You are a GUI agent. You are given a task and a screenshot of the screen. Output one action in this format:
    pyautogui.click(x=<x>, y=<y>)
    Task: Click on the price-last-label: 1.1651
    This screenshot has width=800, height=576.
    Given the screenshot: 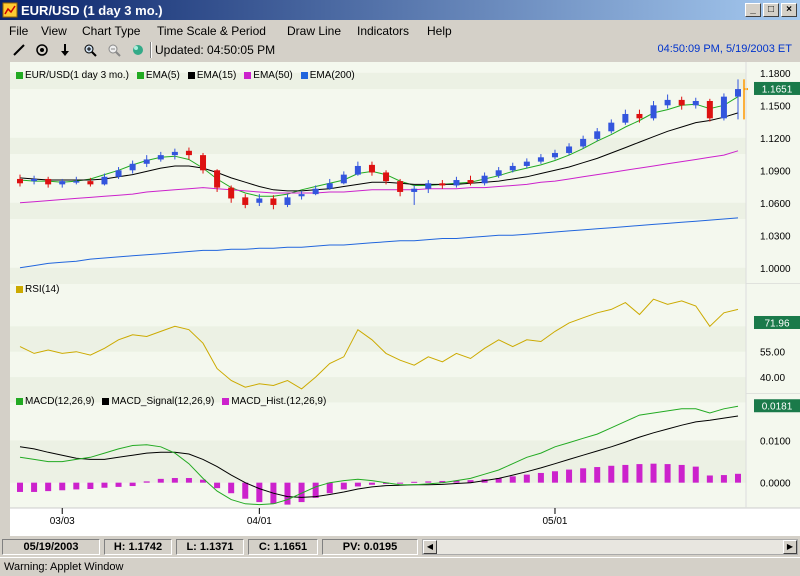 What is the action you would take?
    pyautogui.click(x=777, y=89)
    